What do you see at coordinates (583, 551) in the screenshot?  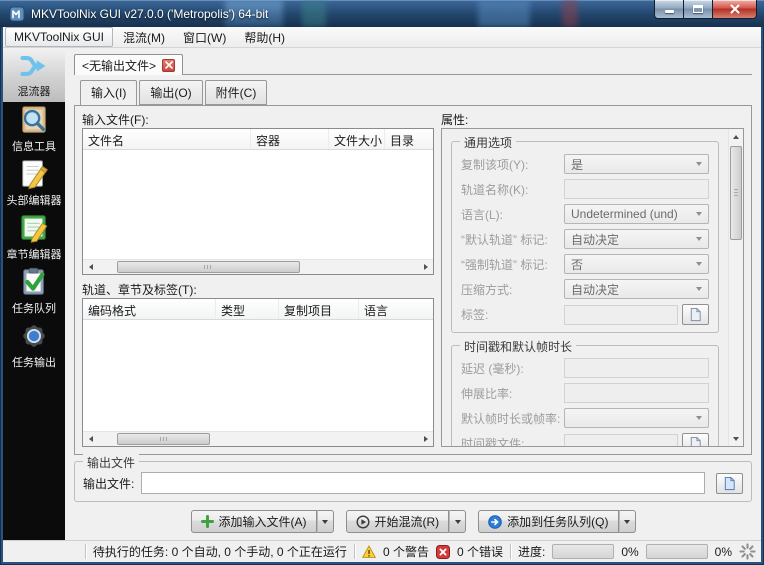 I see `progress-bar-current` at bounding box center [583, 551].